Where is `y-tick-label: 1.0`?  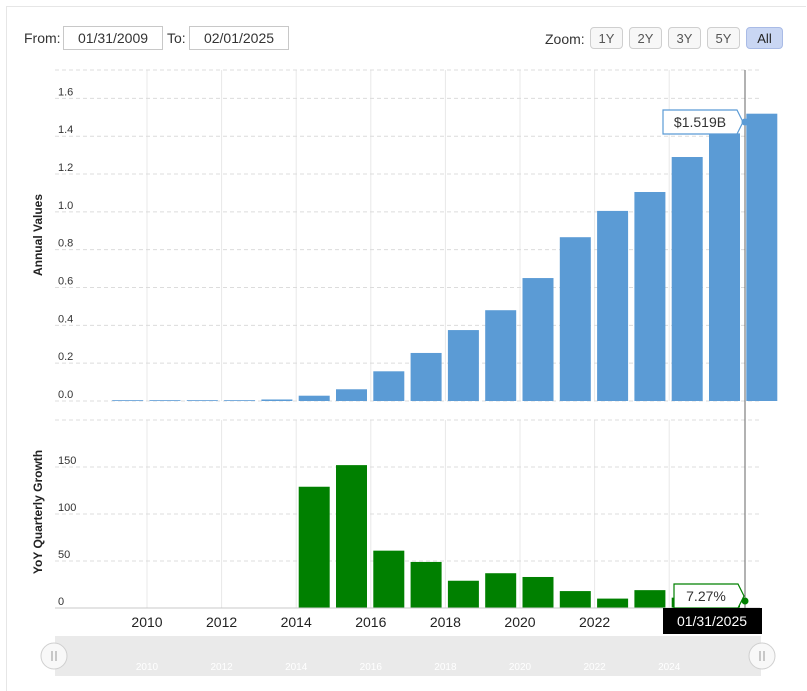
y-tick-label: 1.0 is located at coordinates (65, 206).